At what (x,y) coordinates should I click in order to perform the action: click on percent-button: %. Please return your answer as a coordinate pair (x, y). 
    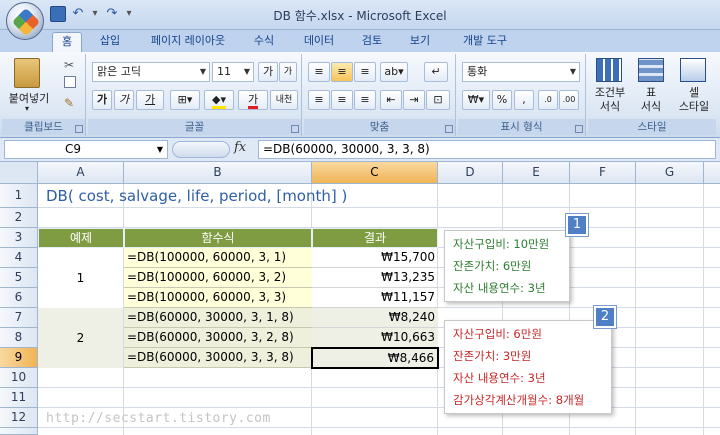
    Looking at the image, I should click on (502, 100).